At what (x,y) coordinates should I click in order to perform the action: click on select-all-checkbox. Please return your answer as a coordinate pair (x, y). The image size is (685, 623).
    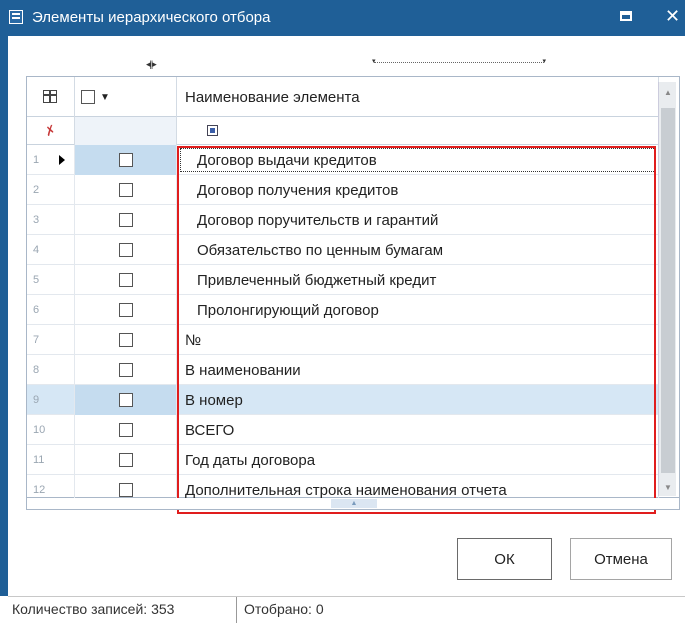
    Looking at the image, I should click on (88, 97).